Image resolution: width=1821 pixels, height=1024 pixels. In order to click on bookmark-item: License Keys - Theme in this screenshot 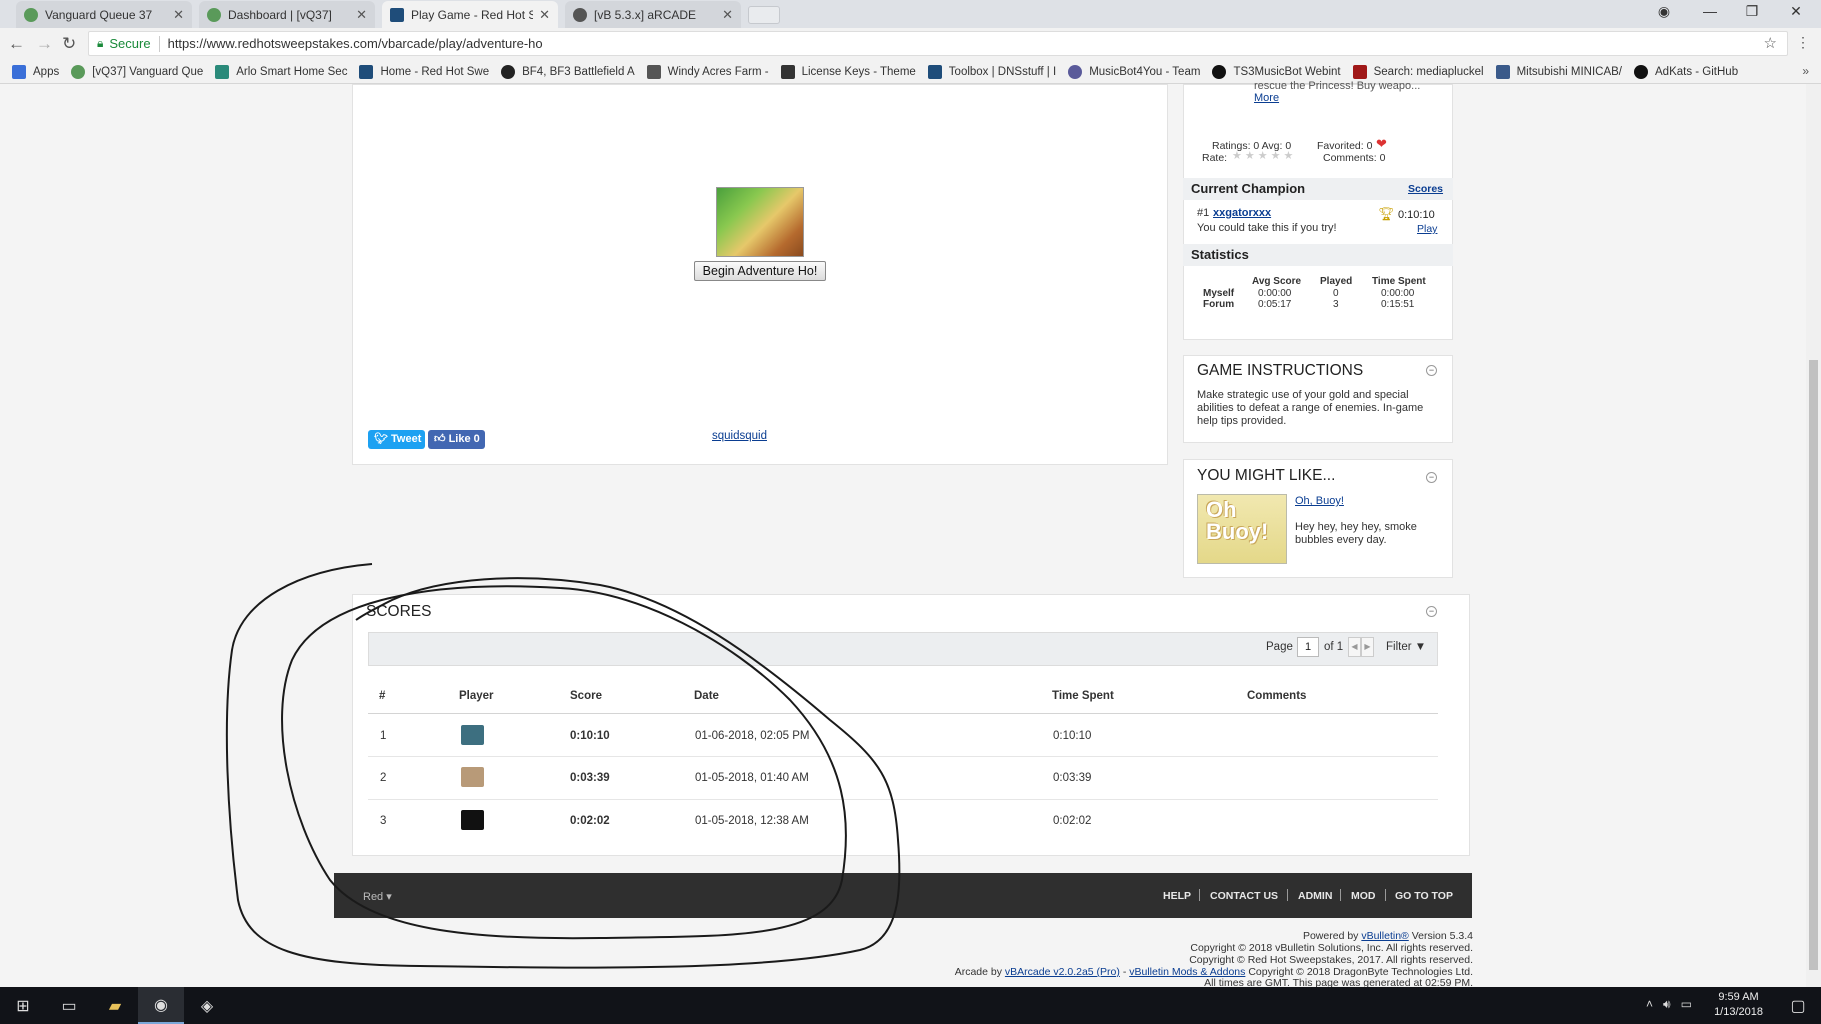, I will do `click(848, 71)`.